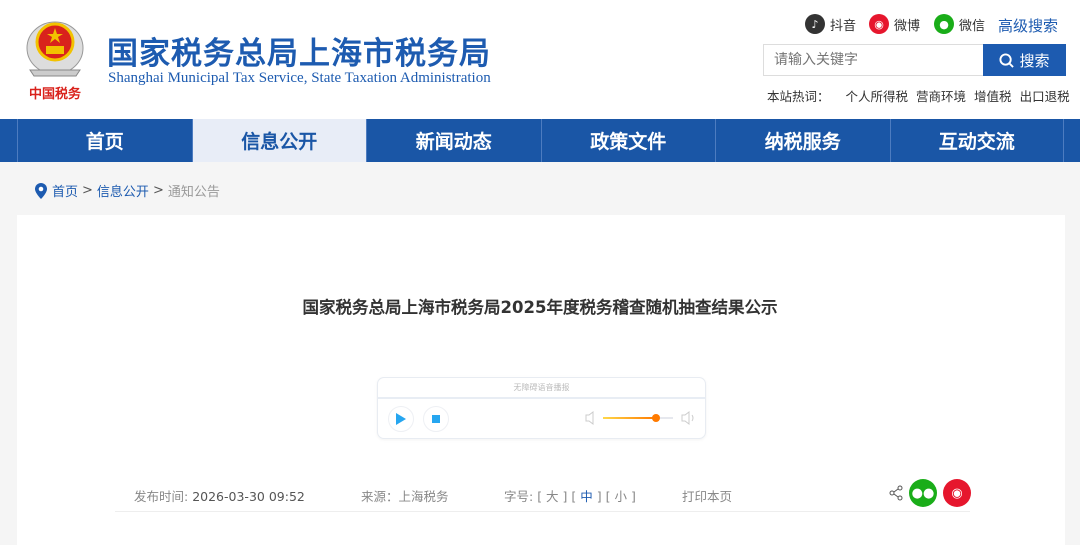 The height and width of the screenshot is (545, 1080). I want to click on social-wechat: ● 微信, so click(959, 24).